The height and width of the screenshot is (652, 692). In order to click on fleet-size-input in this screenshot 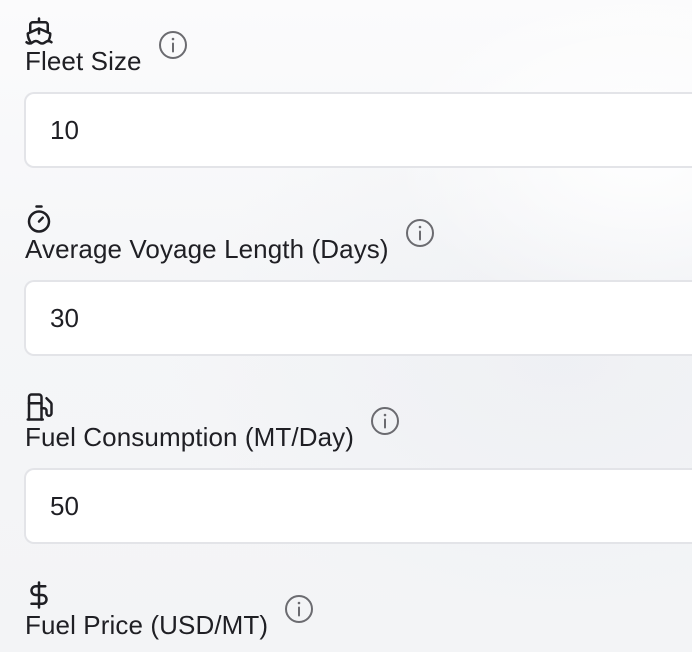, I will do `click(358, 130)`.